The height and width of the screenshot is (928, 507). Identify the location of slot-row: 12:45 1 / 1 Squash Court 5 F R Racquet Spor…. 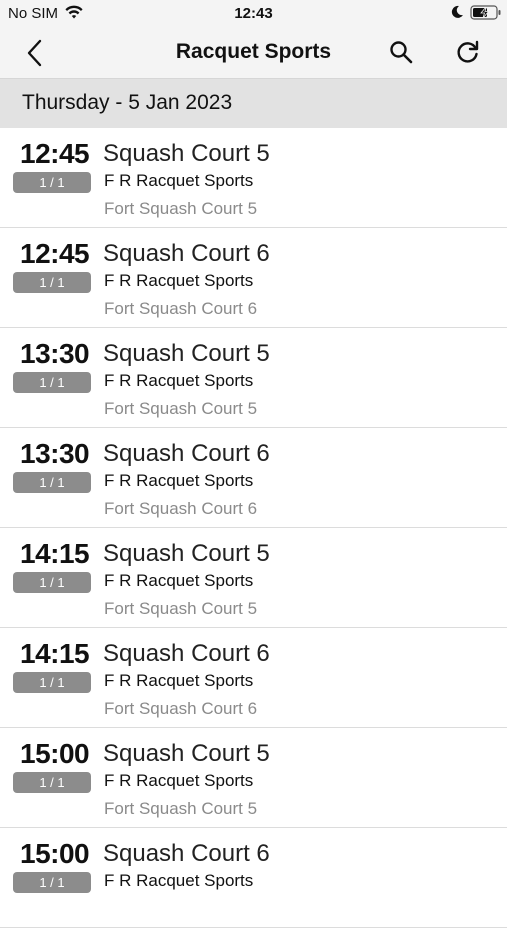
(253, 178).